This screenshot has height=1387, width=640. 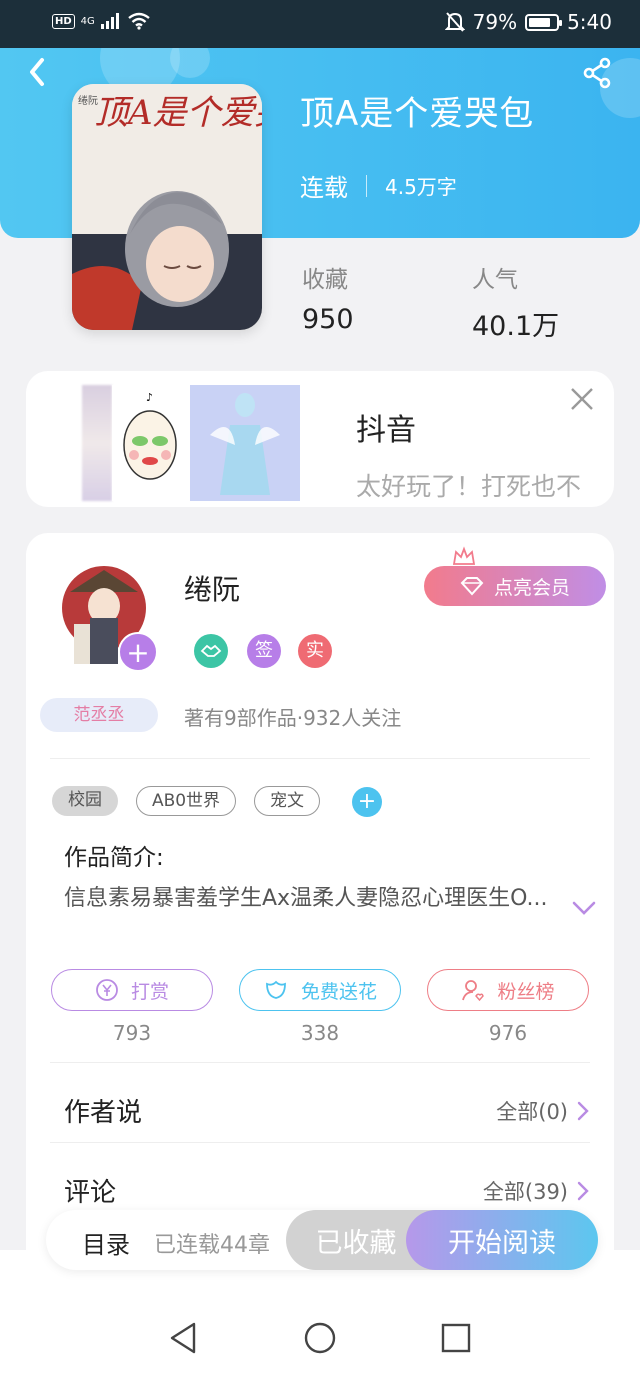 I want to click on status-bar: HD 4G 79% 5:40, so click(x=320, y=24).